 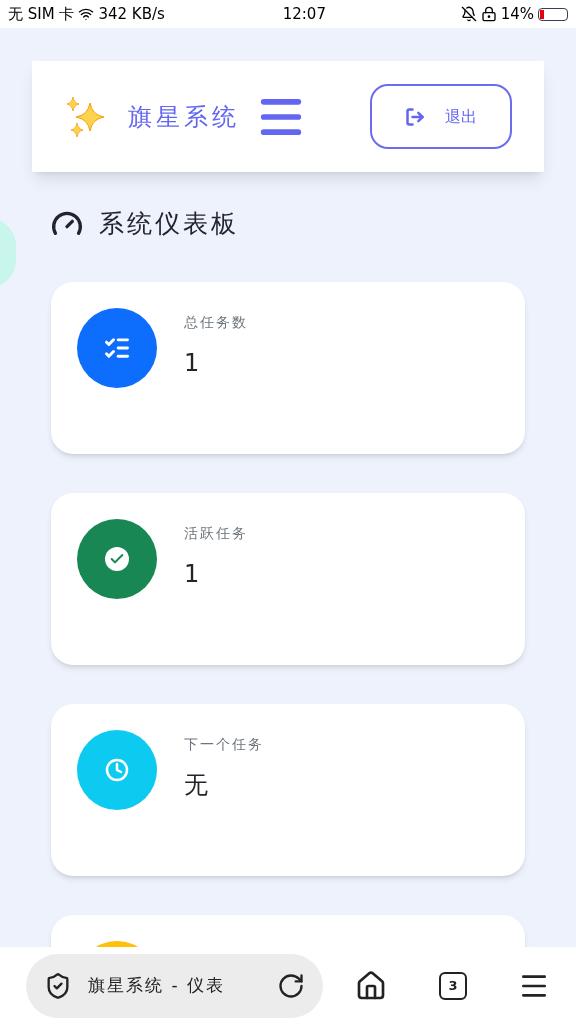 I want to click on battery-icon, so click(x=553, y=14).